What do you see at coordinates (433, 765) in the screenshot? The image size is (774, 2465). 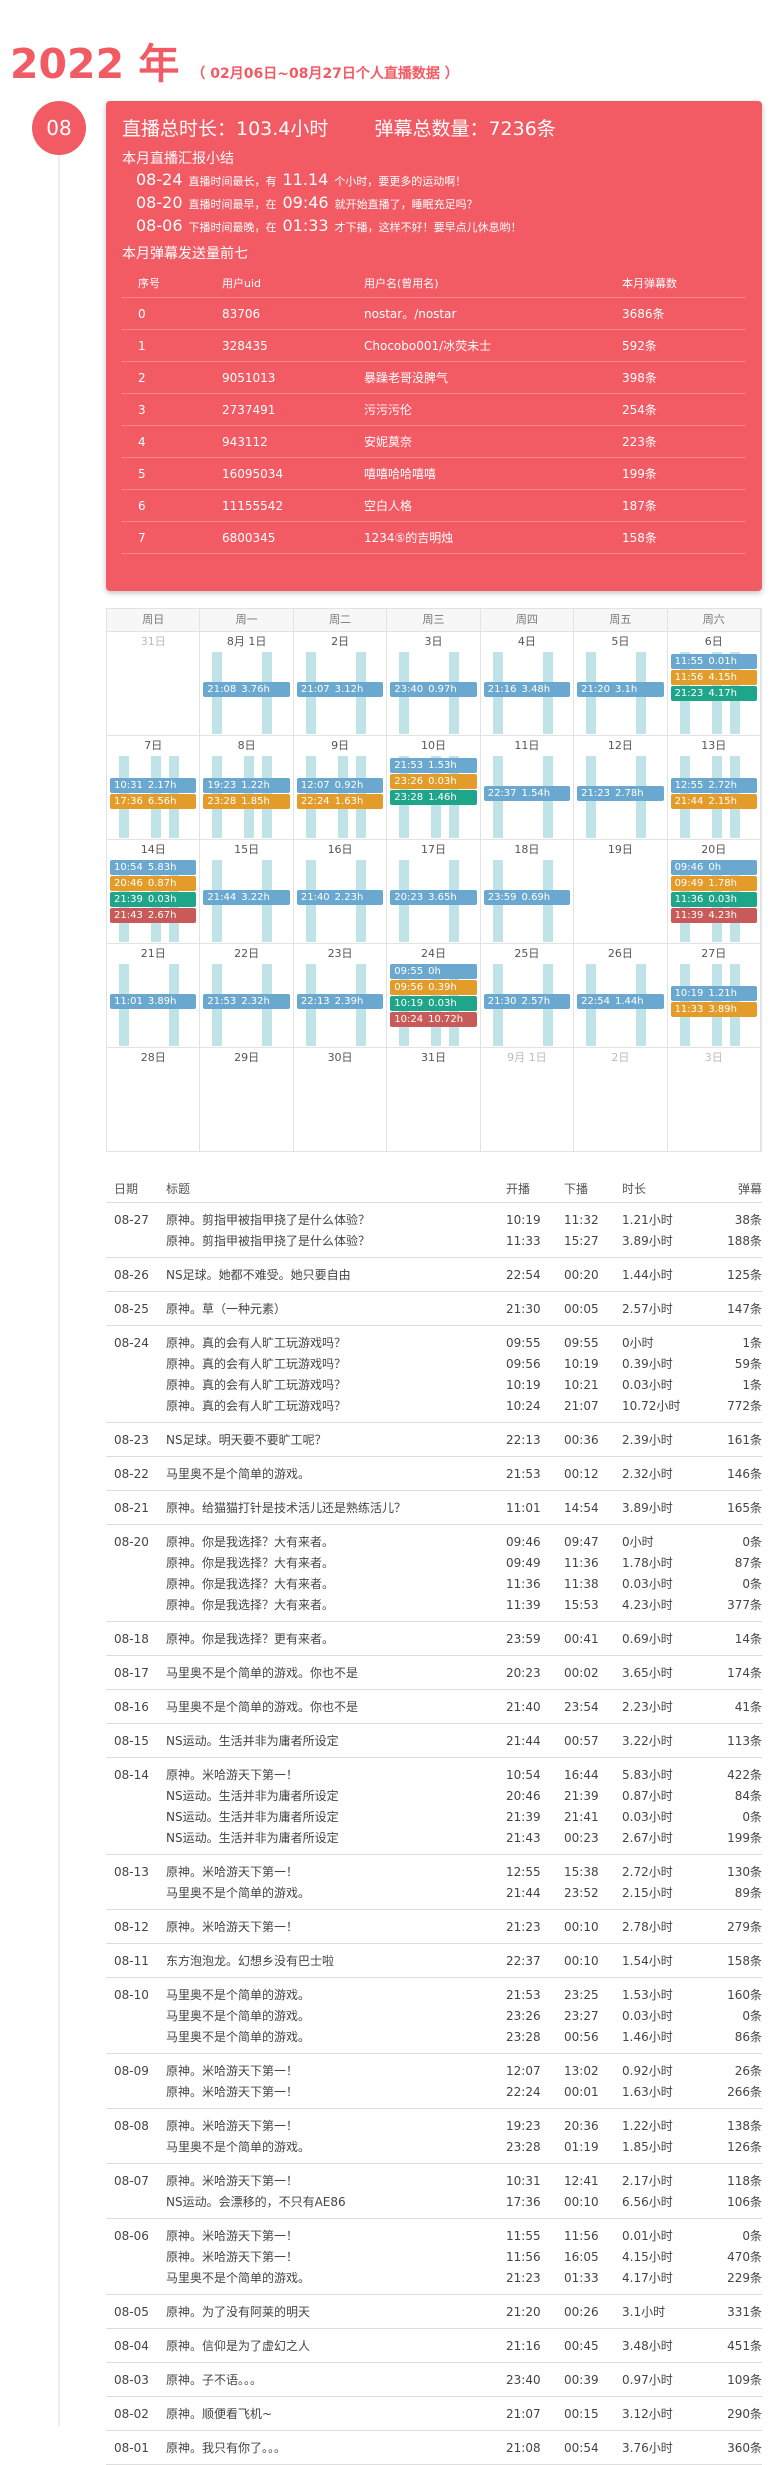 I see `stream-event: 21:53 1.53h` at bounding box center [433, 765].